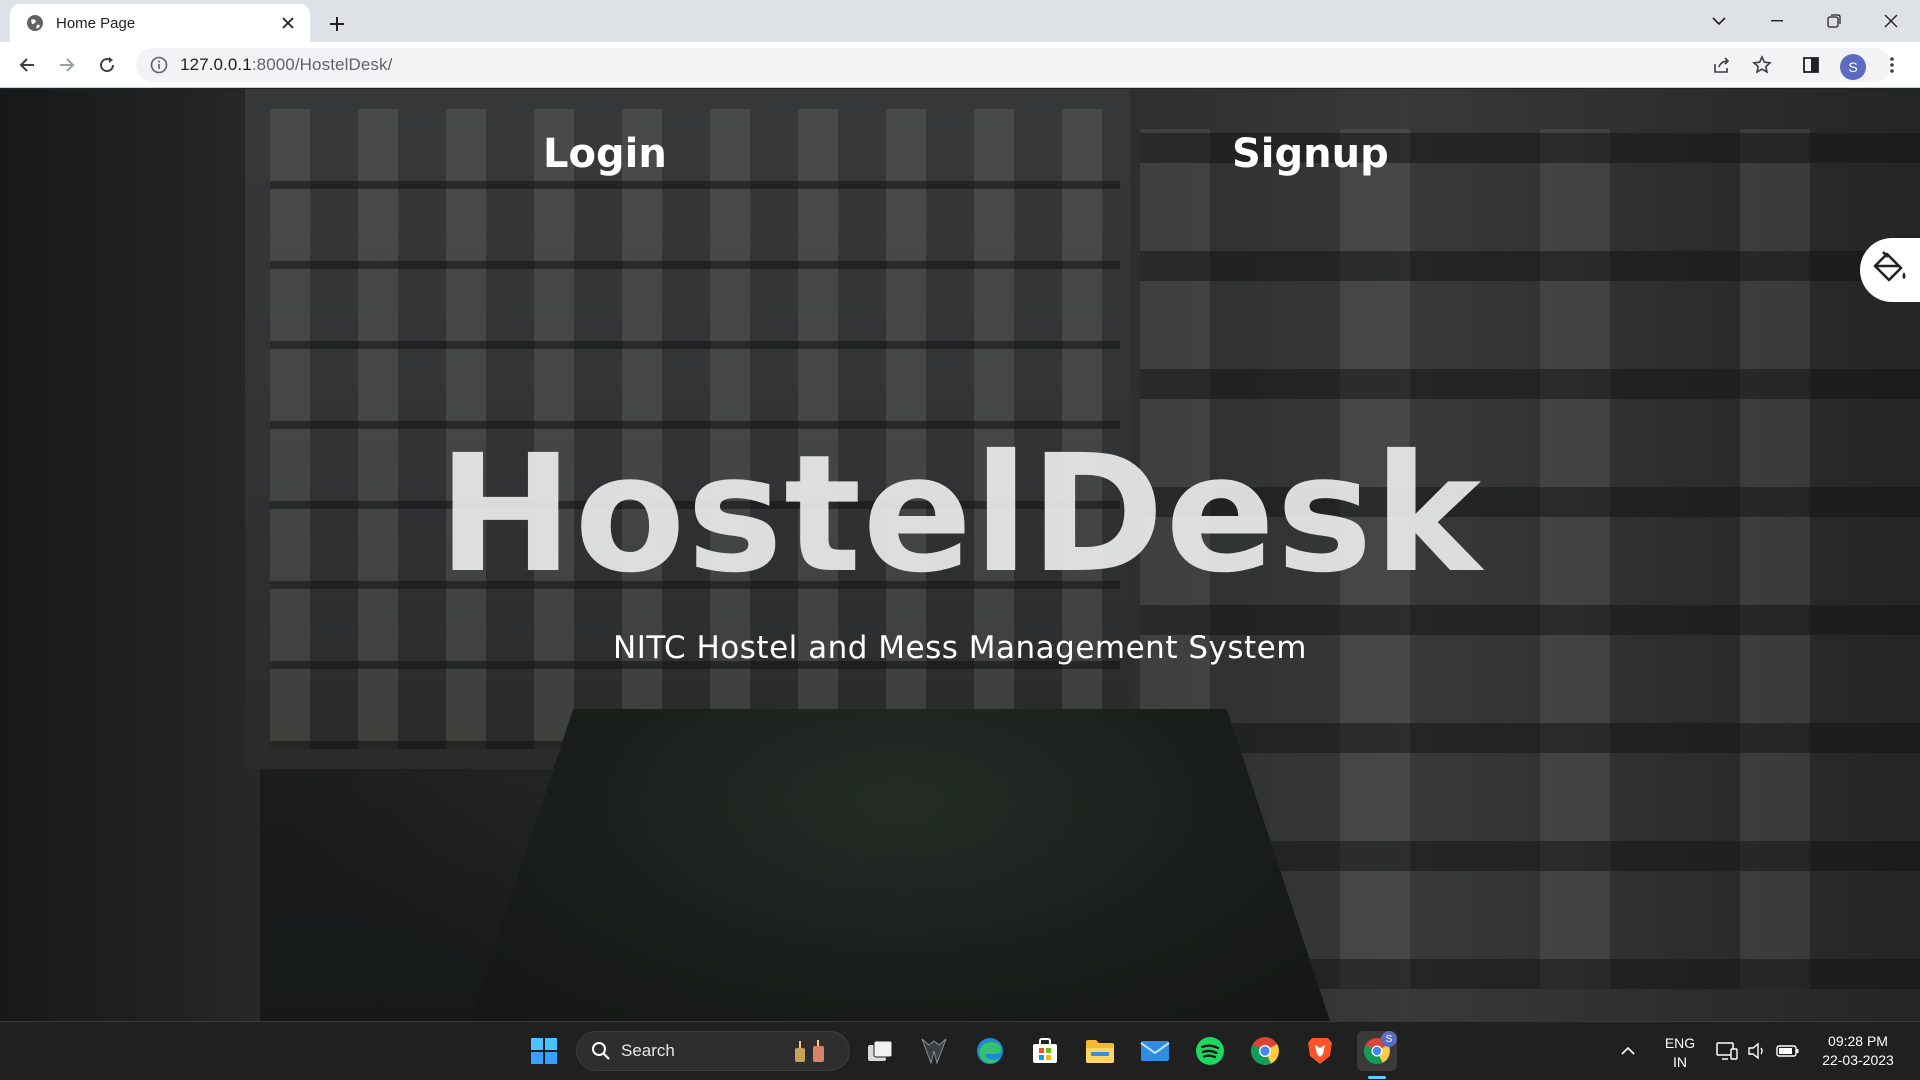 Image resolution: width=1920 pixels, height=1080 pixels. Describe the element at coordinates (1858, 1051) in the screenshot. I see `clock: 09:28 PM 22-03-2023` at that location.